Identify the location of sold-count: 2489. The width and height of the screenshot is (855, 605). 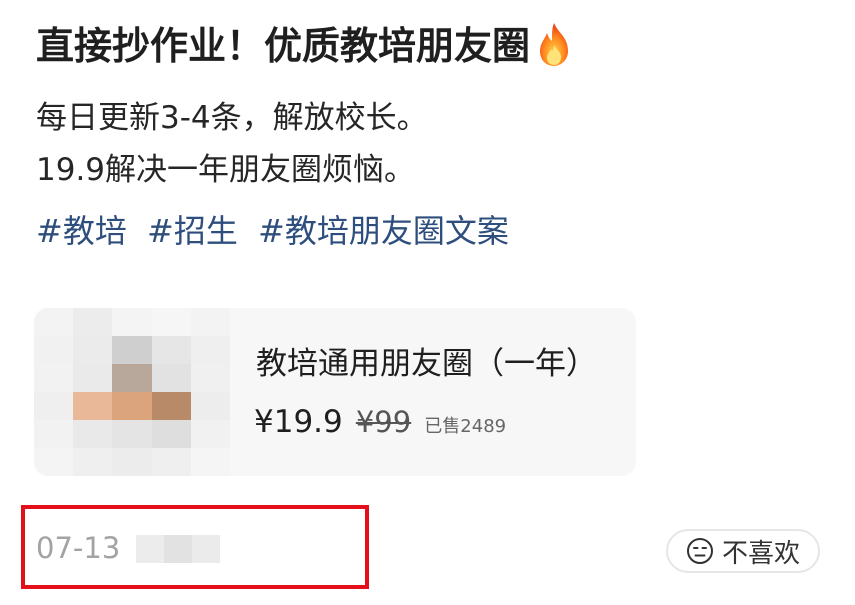
(483, 426).